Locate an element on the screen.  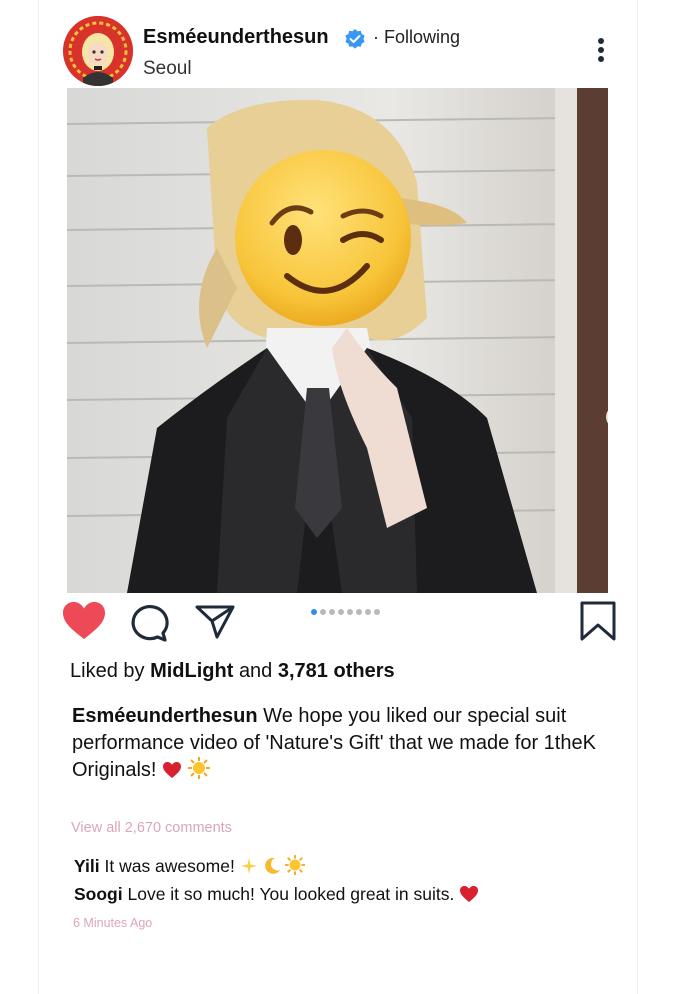
carousel-indicator is located at coordinates (345, 612).